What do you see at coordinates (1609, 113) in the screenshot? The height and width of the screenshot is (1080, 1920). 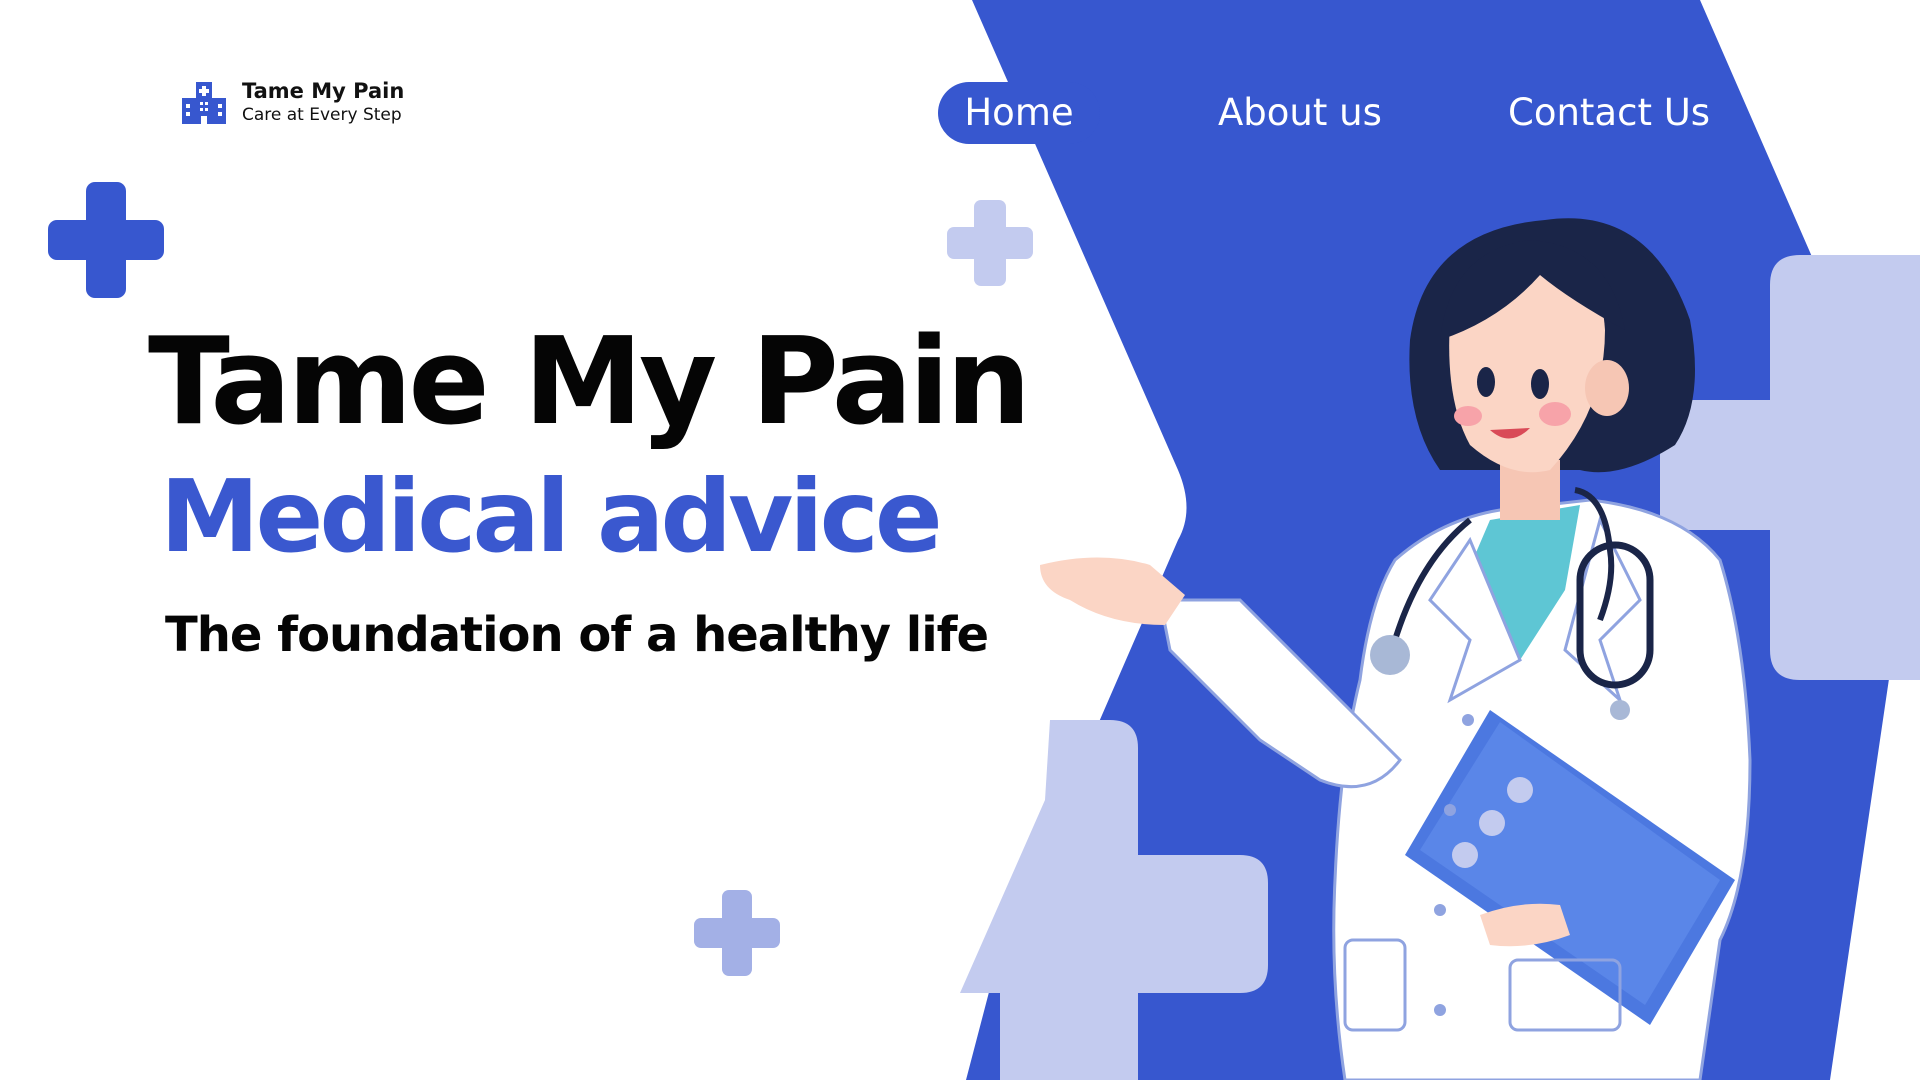 I see `nav-item-contact-us: Contact Us` at bounding box center [1609, 113].